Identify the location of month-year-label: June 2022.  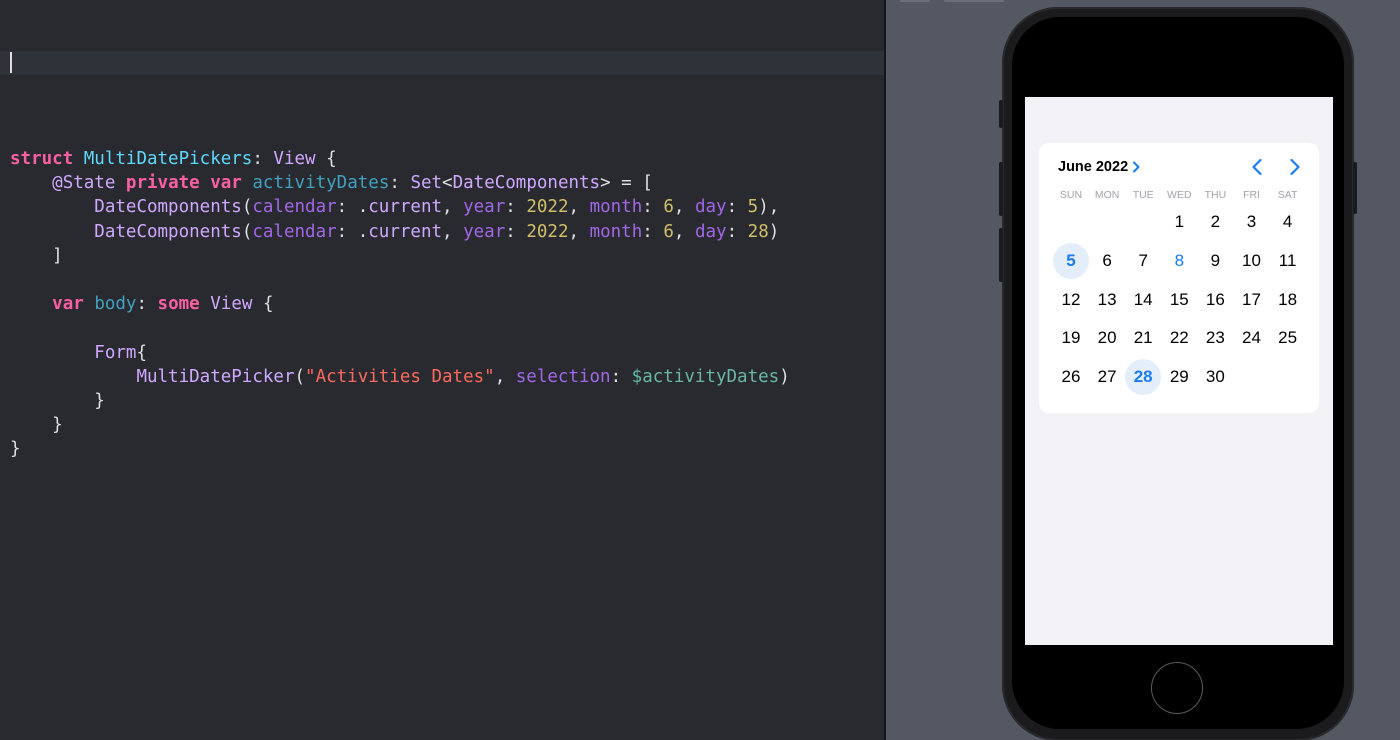
(1093, 167).